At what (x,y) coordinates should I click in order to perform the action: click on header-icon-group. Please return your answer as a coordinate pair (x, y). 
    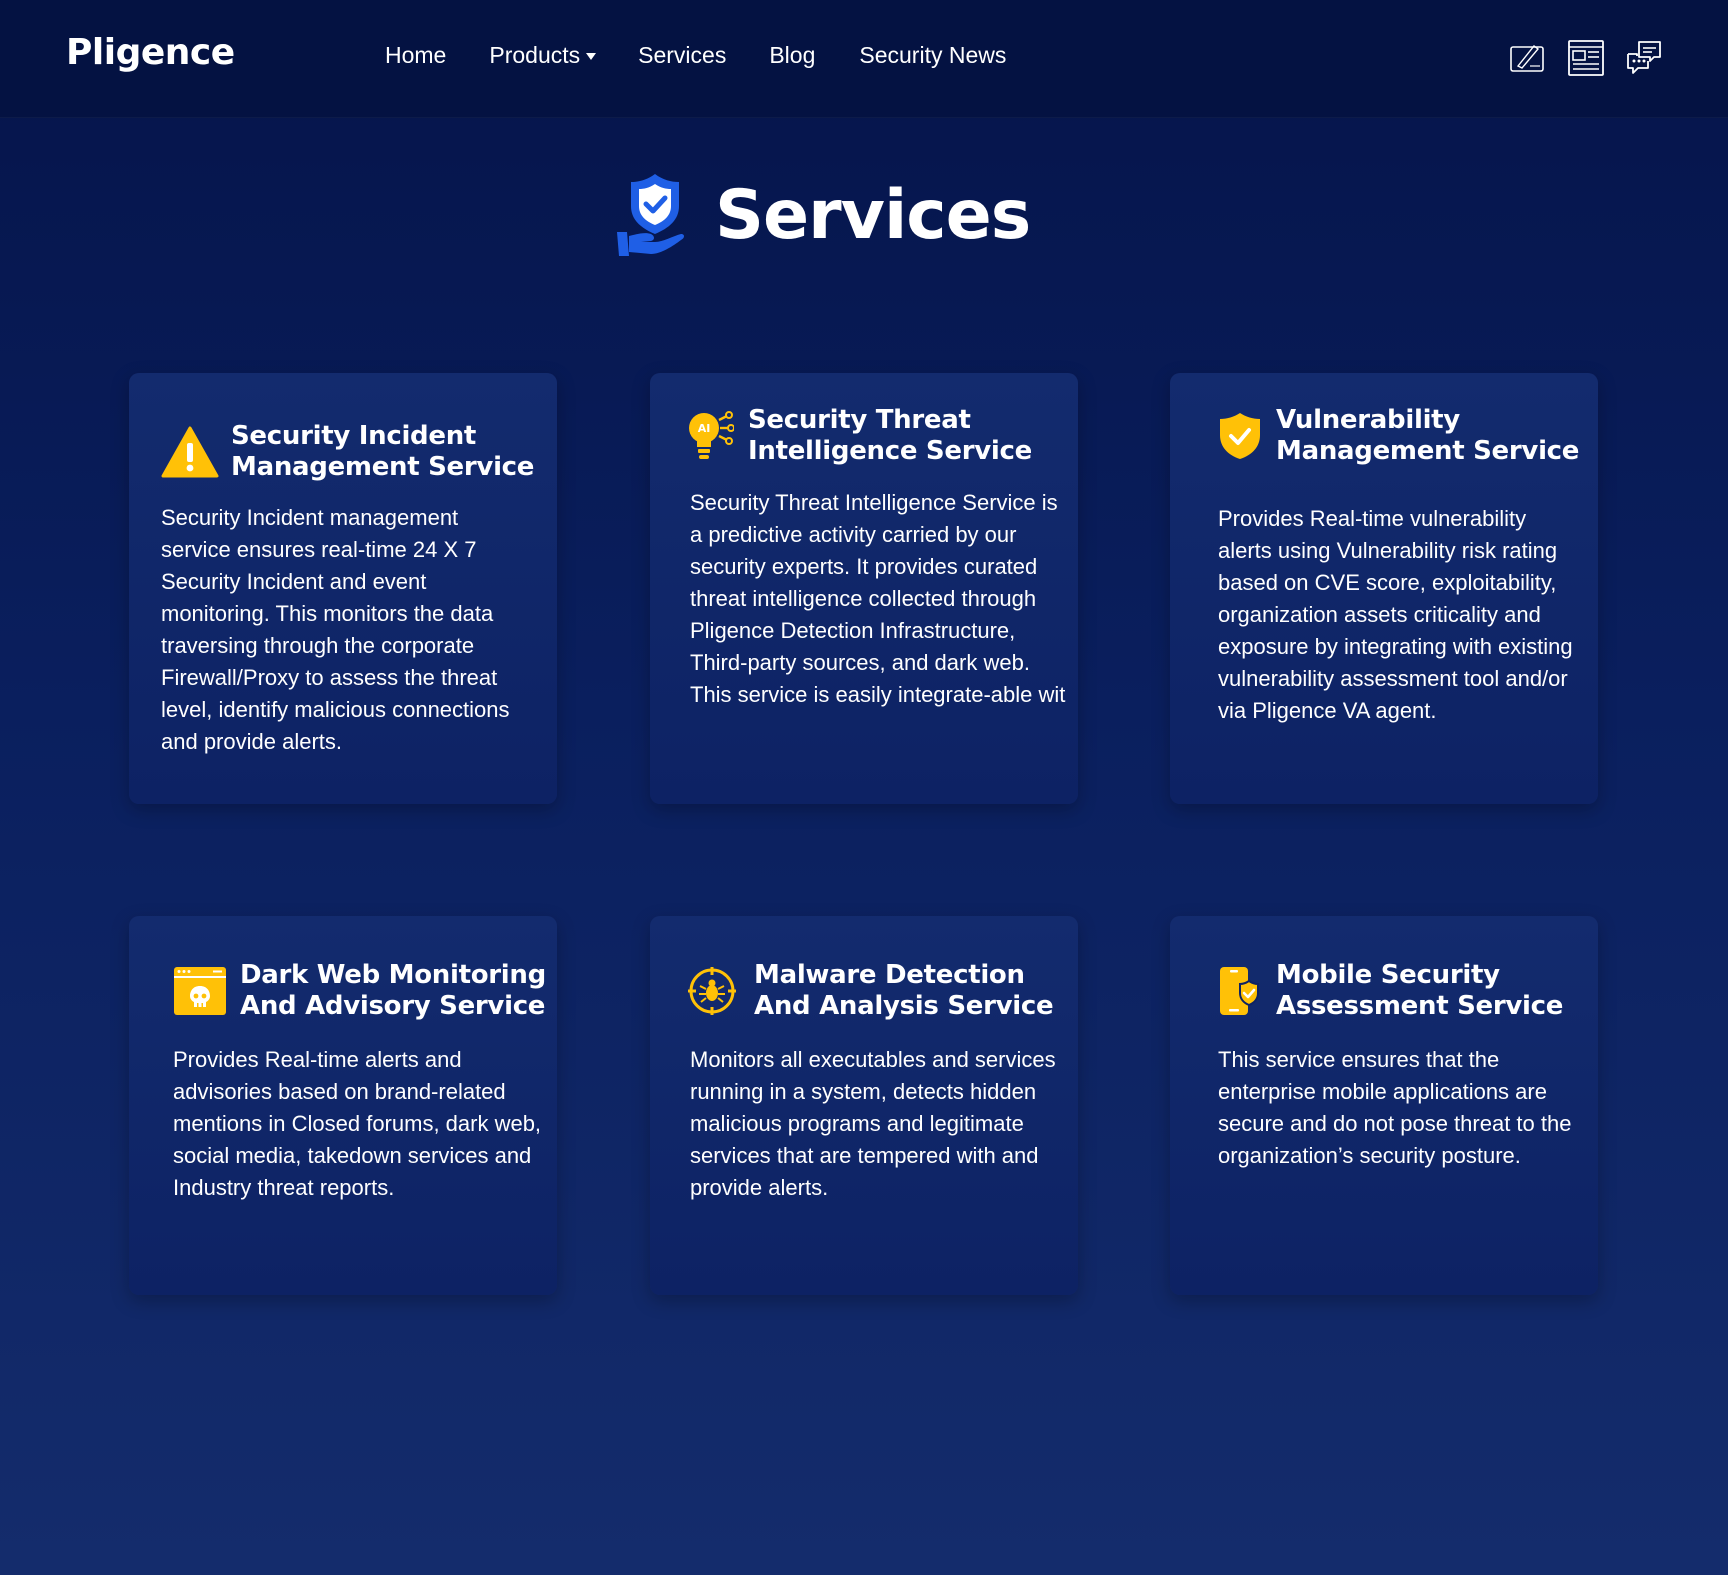
    Looking at the image, I should click on (1586, 58).